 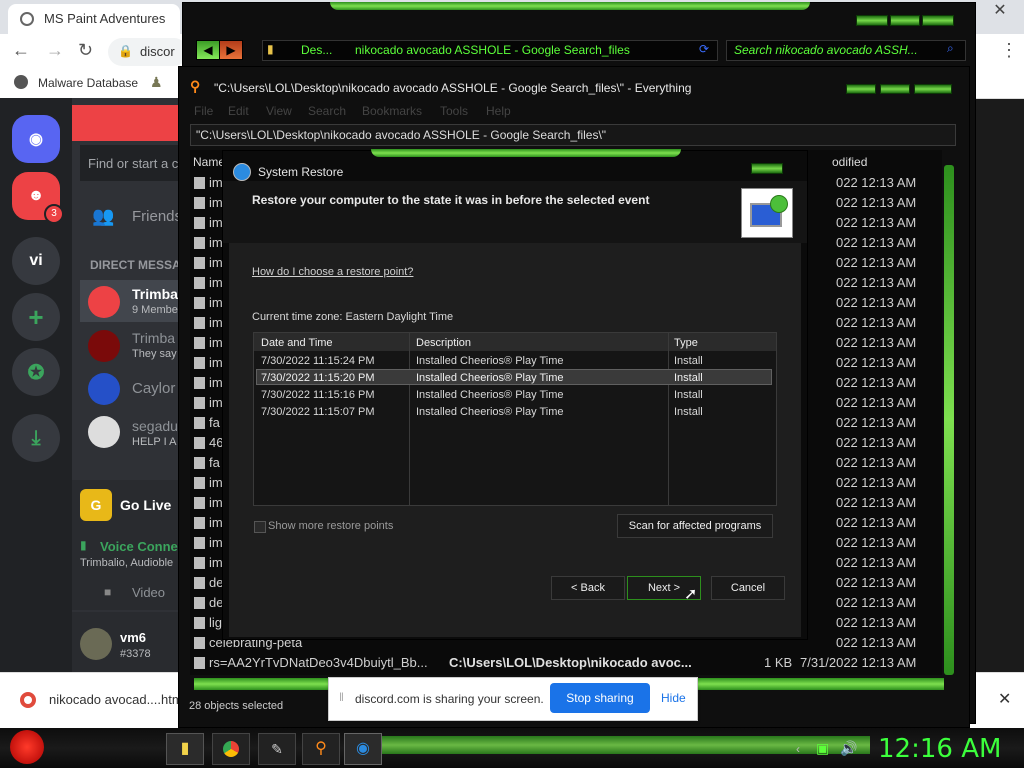 What do you see at coordinates (231, 50) in the screenshot?
I see `nav-forward-button: ▶` at bounding box center [231, 50].